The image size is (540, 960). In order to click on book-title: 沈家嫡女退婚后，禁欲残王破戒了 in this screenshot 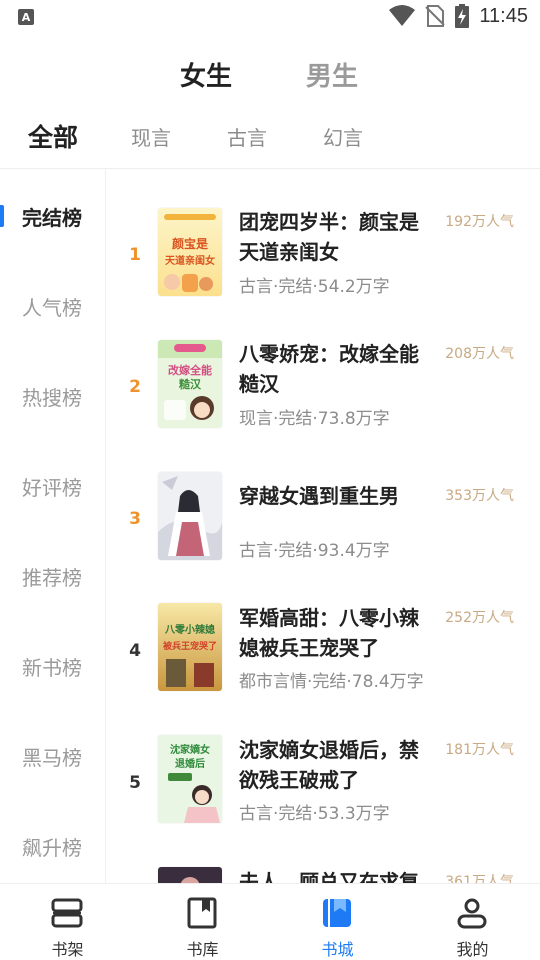, I will do `click(338, 765)`.